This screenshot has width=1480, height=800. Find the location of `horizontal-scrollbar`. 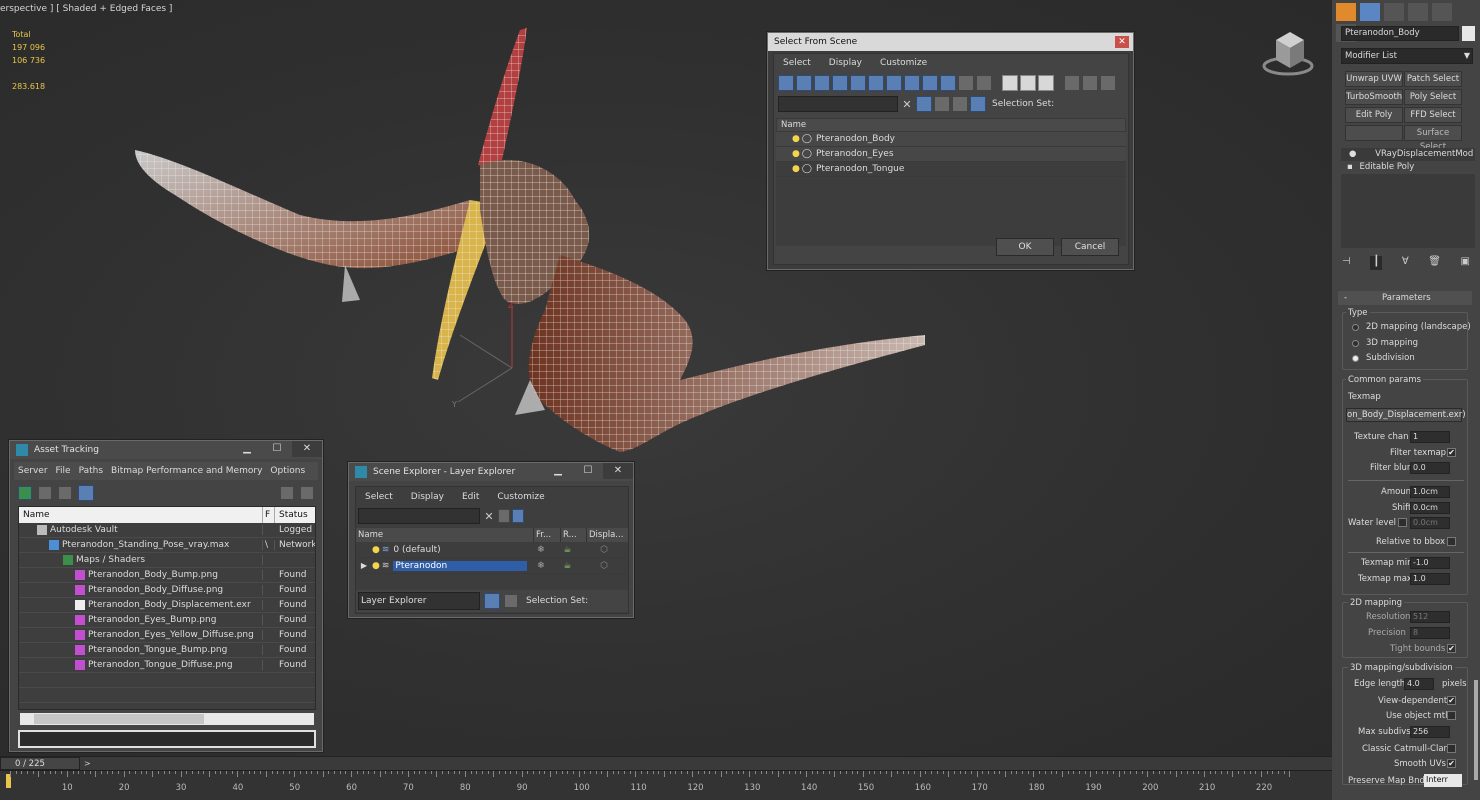

horizontal-scrollbar is located at coordinates (167, 719).